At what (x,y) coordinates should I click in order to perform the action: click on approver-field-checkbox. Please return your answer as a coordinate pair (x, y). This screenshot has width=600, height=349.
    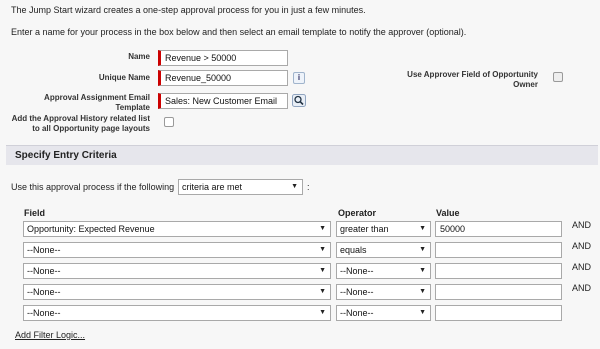
    Looking at the image, I should click on (558, 77).